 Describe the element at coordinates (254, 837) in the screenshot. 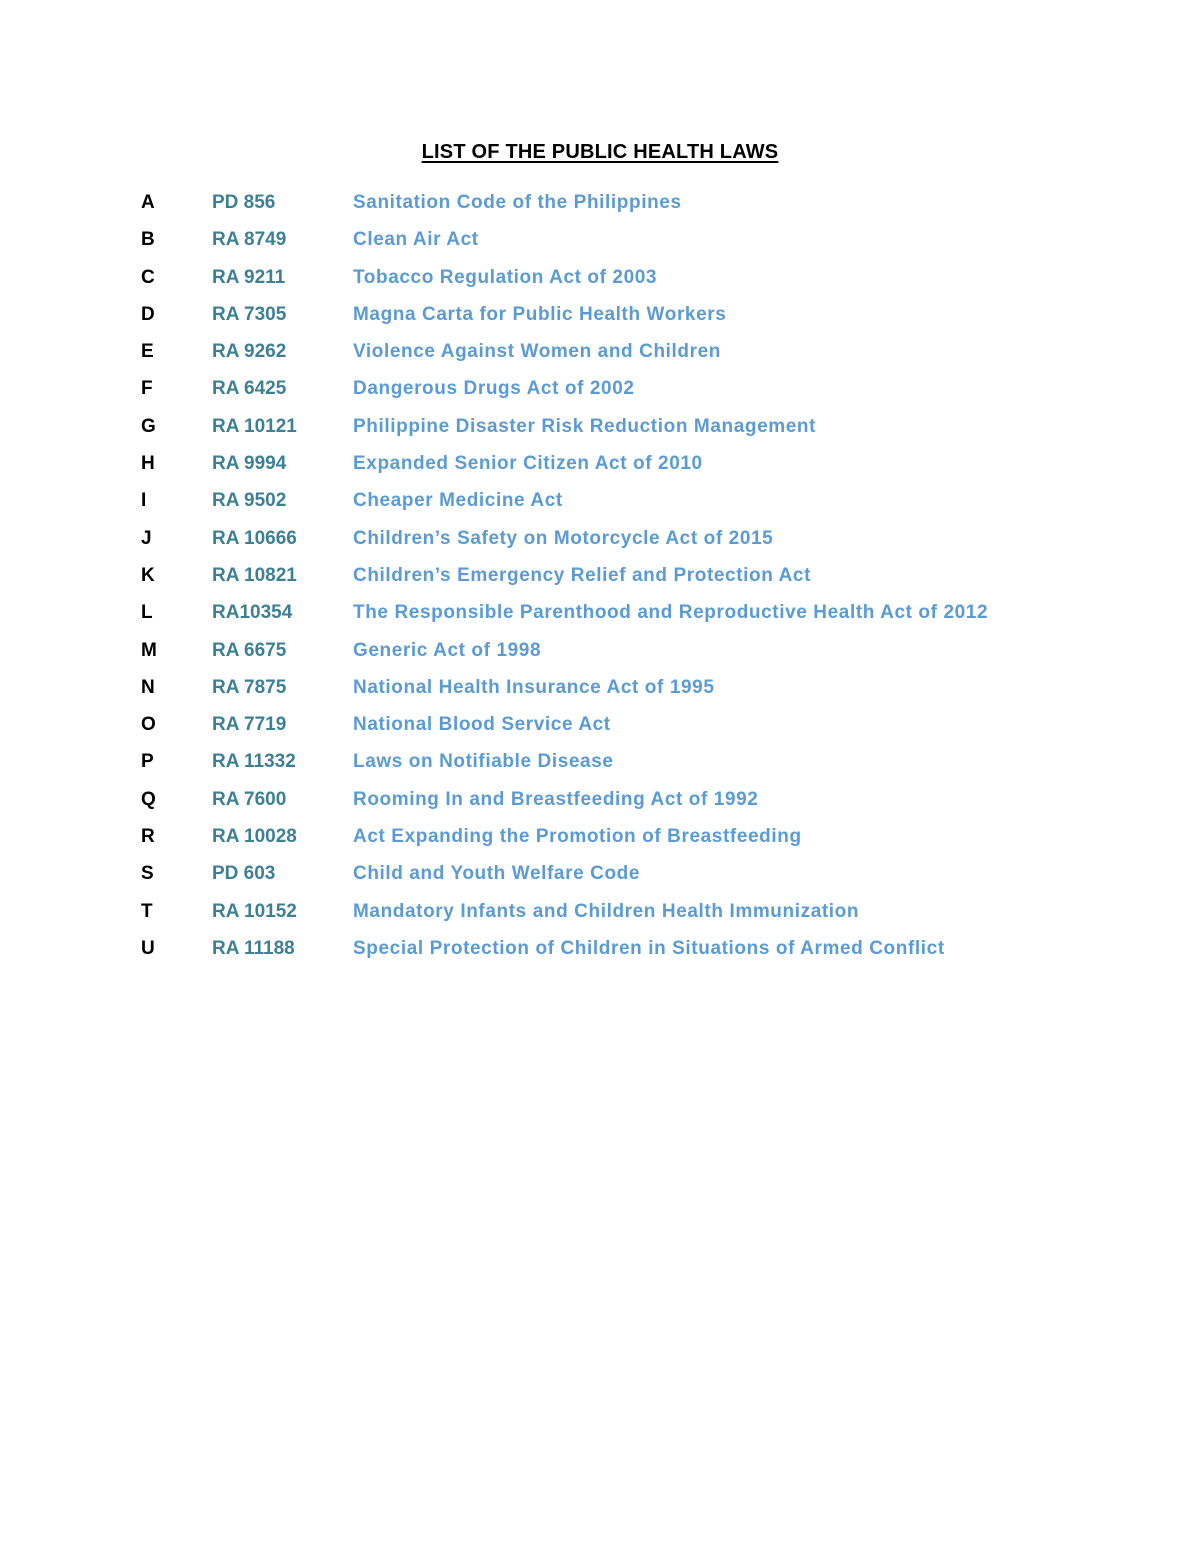

I see `law-number: RA 10028` at that location.